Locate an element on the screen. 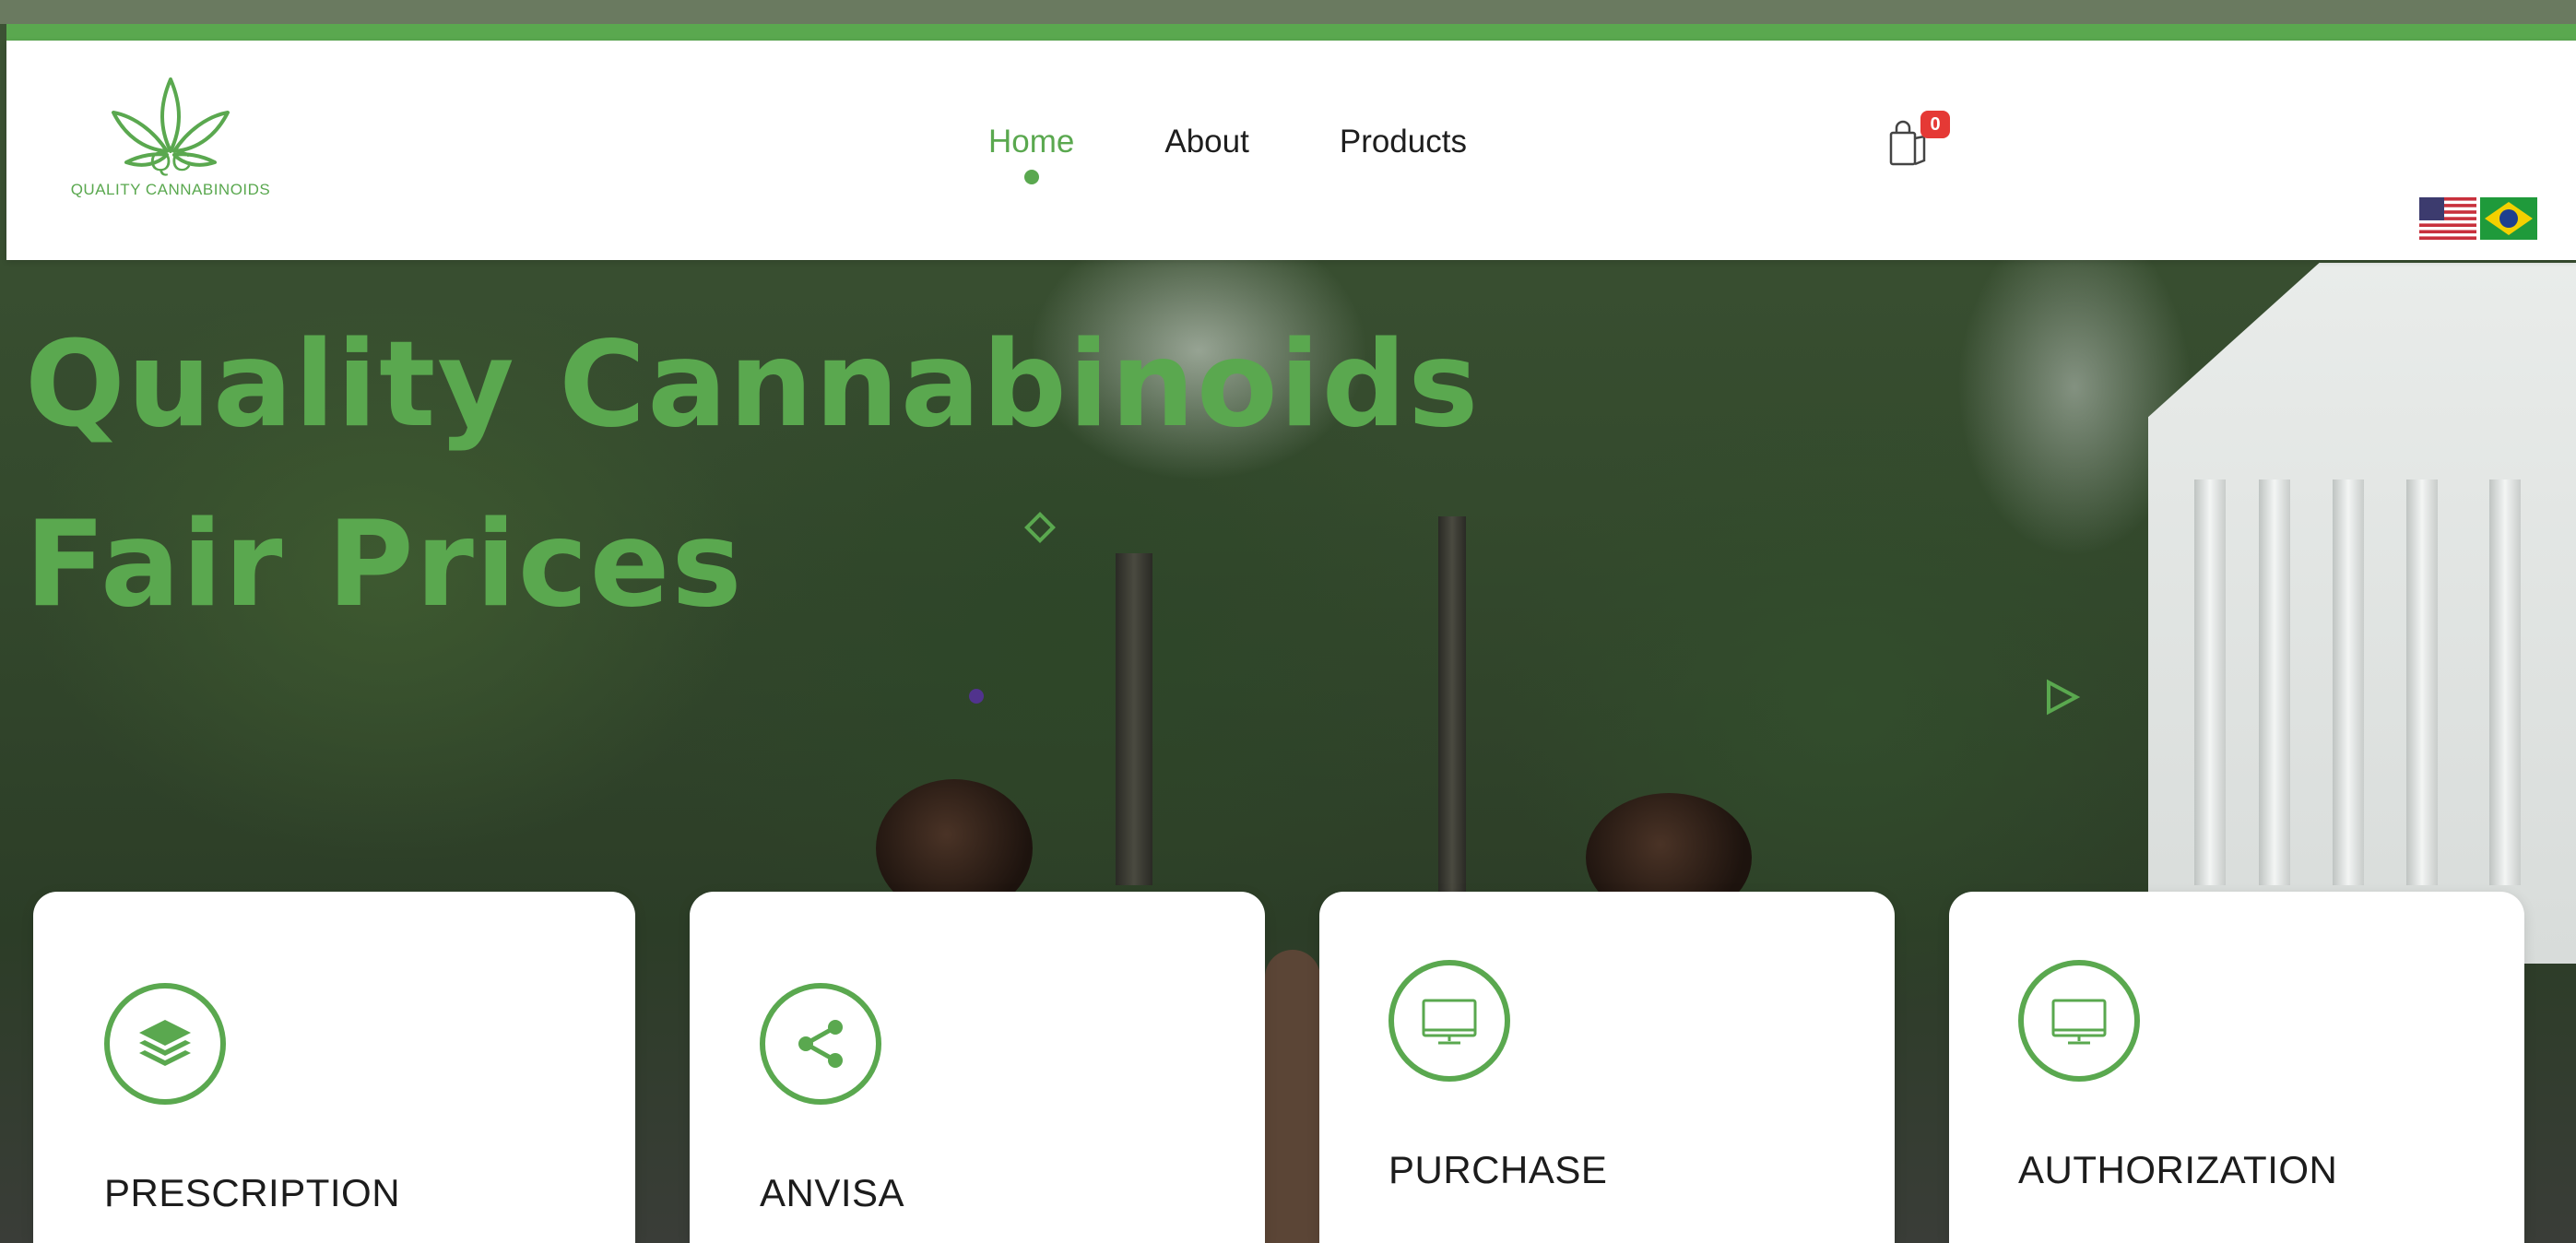 Image resolution: width=2576 pixels, height=1243 pixels. top-strip is located at coordinates (1288, 12).